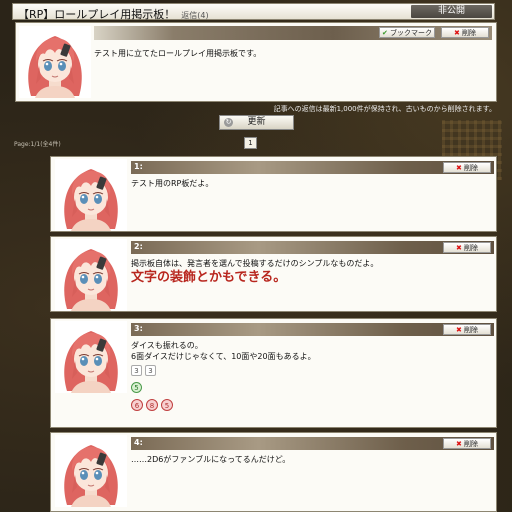  What do you see at coordinates (223, 406) in the screenshot?
I see `dice-roll-d20: 685` at bounding box center [223, 406].